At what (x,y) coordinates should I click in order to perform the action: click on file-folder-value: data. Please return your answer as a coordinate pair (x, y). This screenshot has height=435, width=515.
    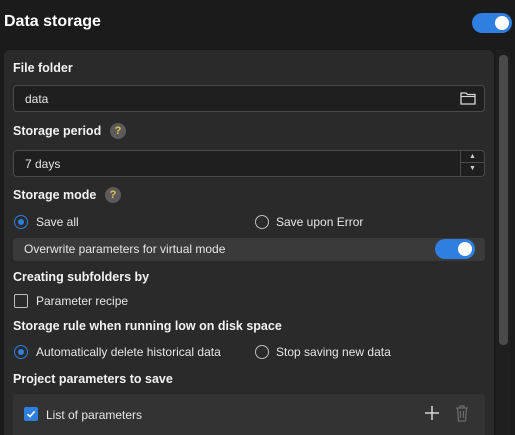
    Looking at the image, I should click on (37, 99).